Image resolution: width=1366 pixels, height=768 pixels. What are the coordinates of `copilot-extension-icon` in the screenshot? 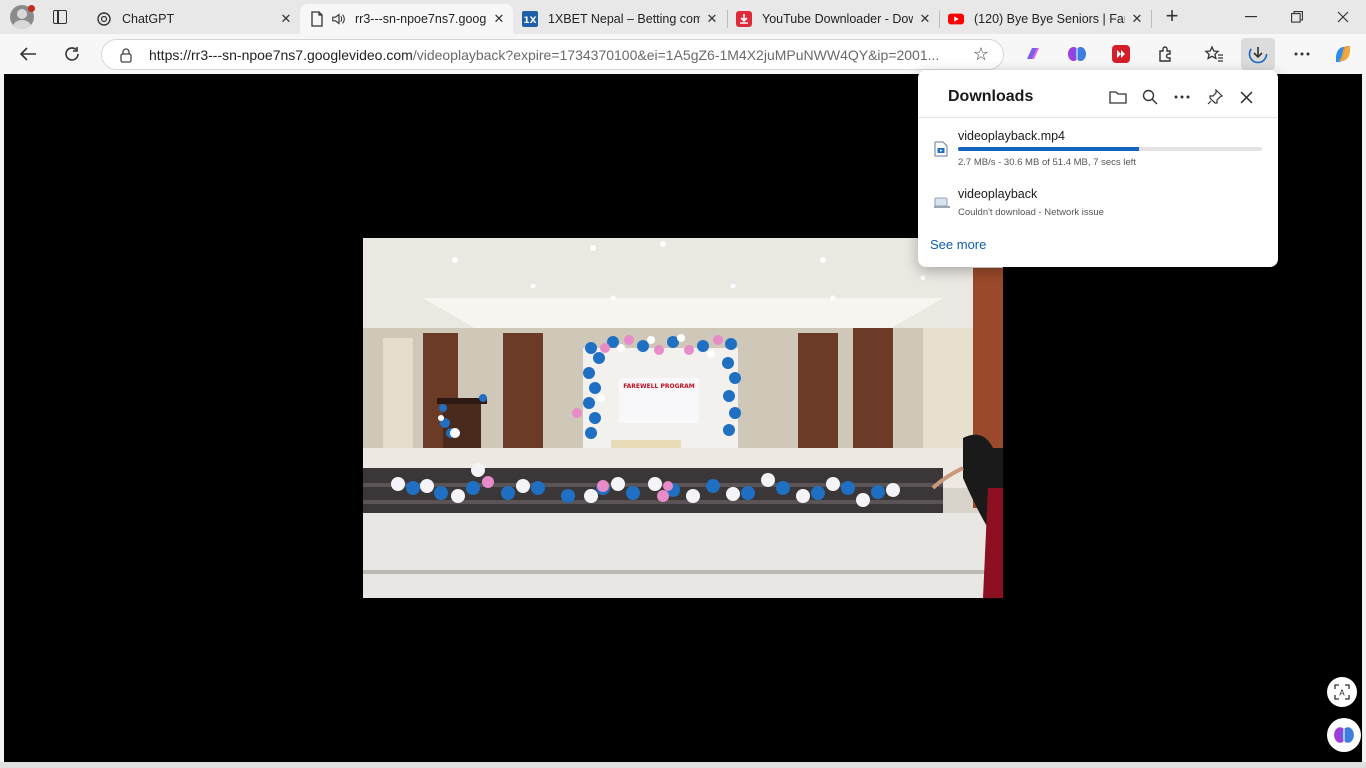 It's located at (1033, 54).